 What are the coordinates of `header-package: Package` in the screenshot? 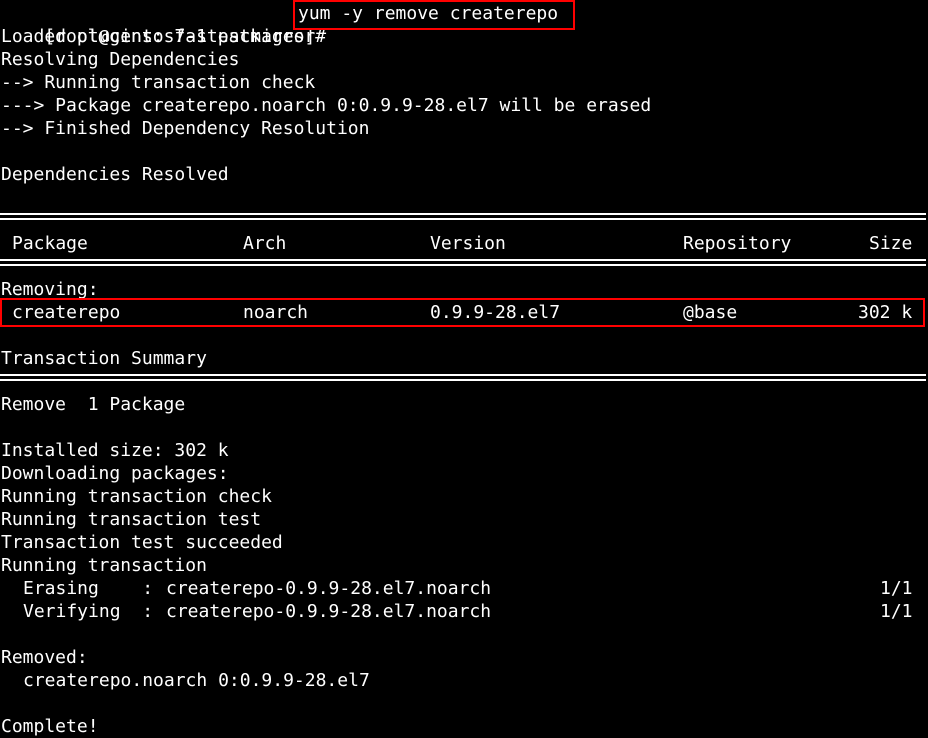 It's located at (50, 243).